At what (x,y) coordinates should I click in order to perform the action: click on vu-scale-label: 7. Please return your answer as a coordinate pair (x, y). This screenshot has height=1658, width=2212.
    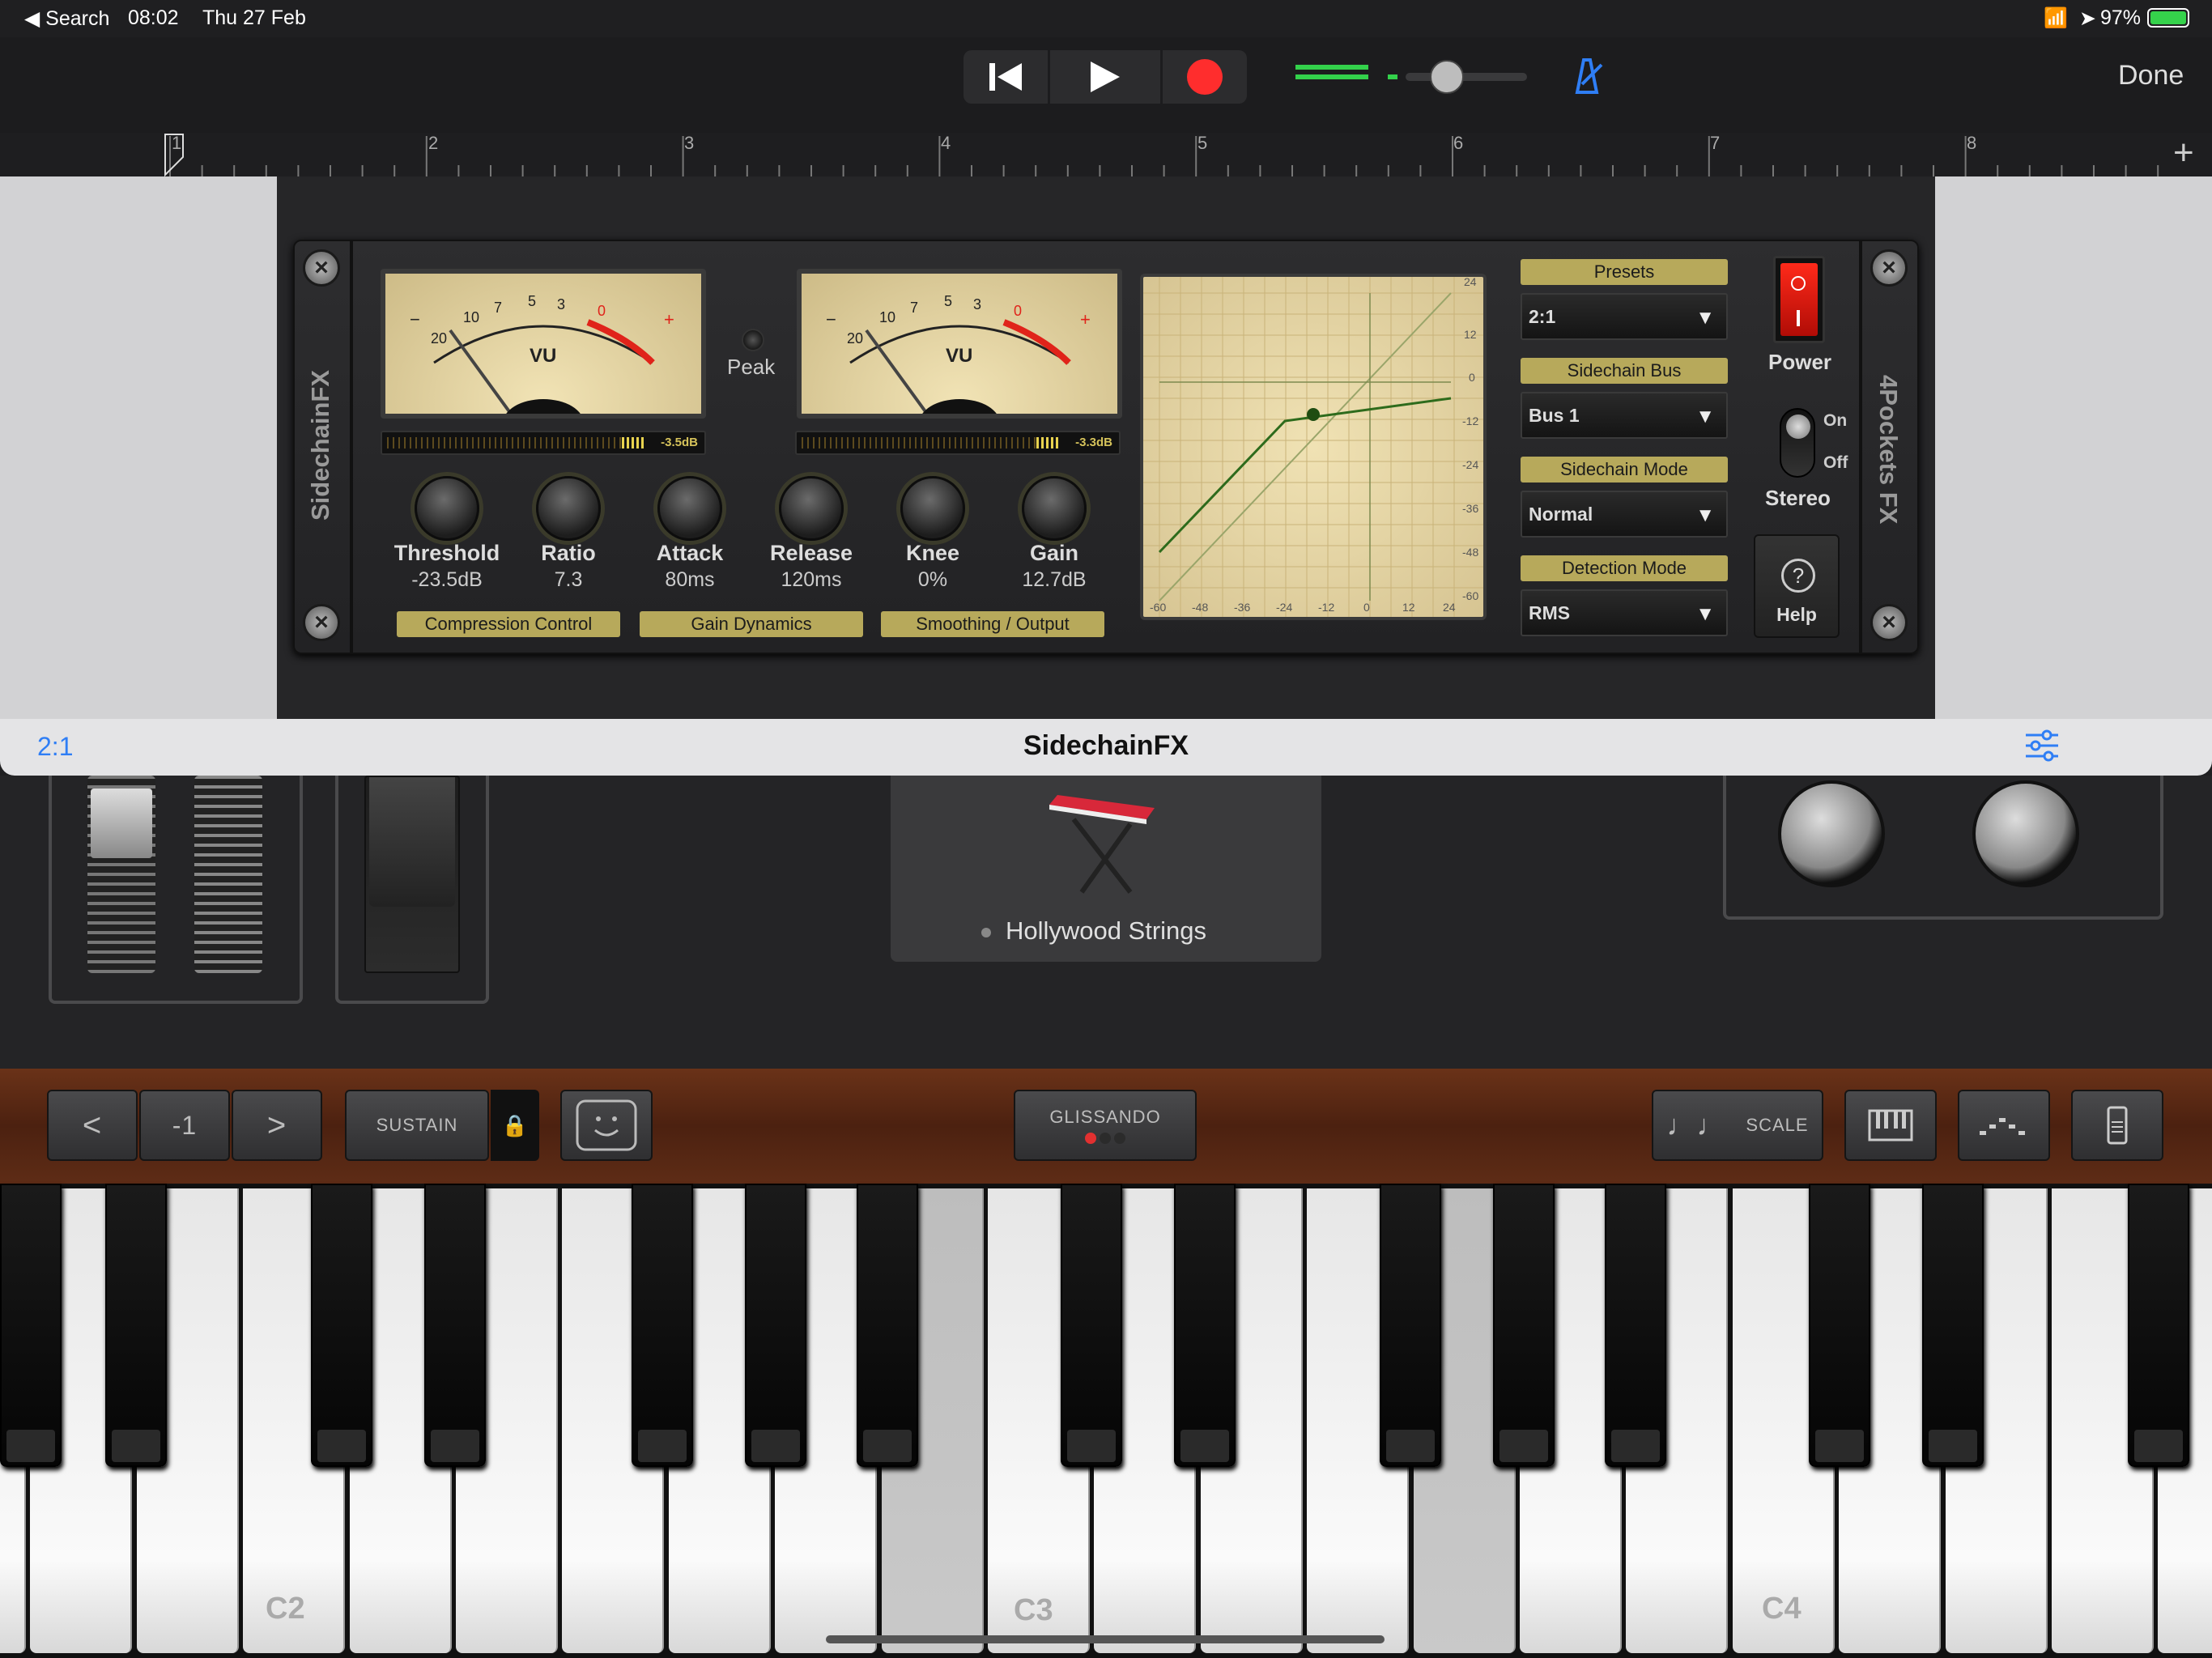
    Looking at the image, I should click on (499, 308).